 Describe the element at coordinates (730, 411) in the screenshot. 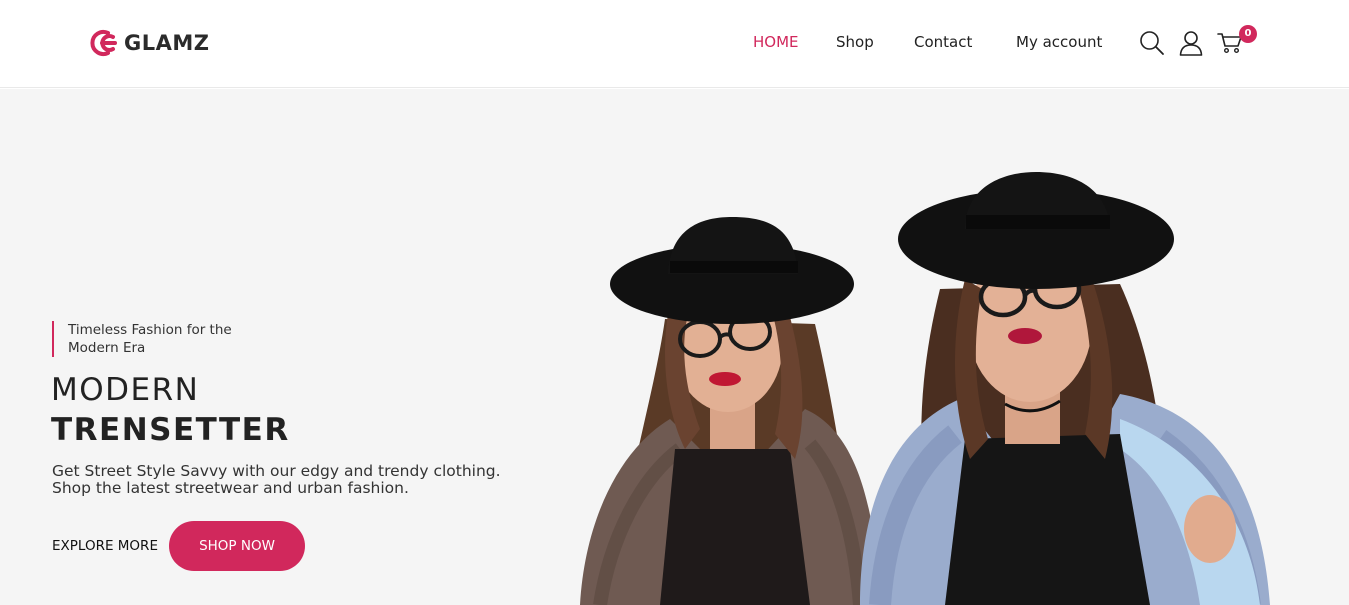

I see `model-left` at that location.